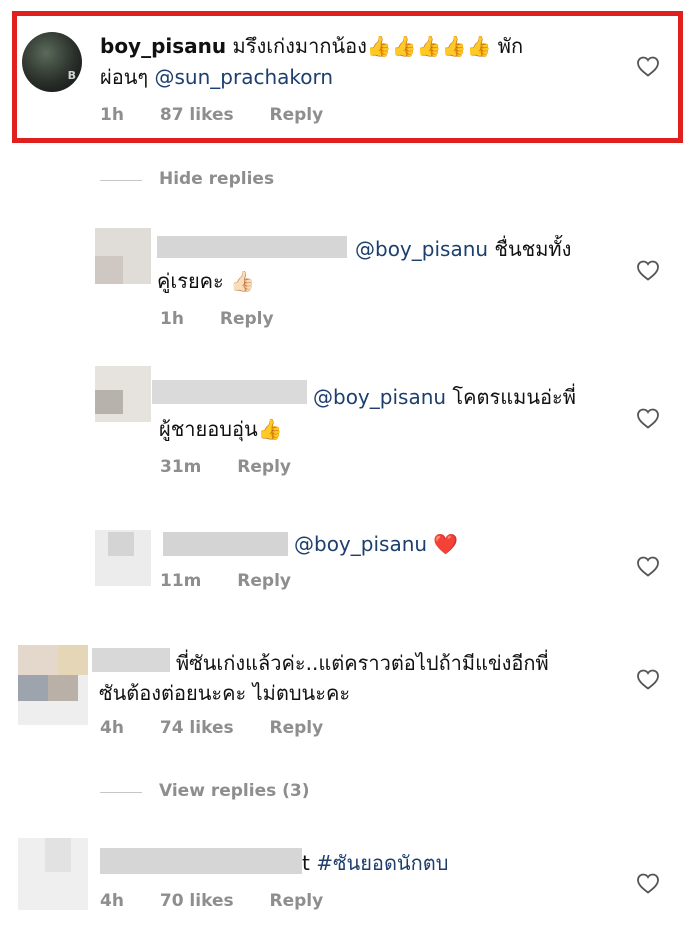  What do you see at coordinates (197, 901) in the screenshot?
I see `likes-count: 70 likes` at bounding box center [197, 901].